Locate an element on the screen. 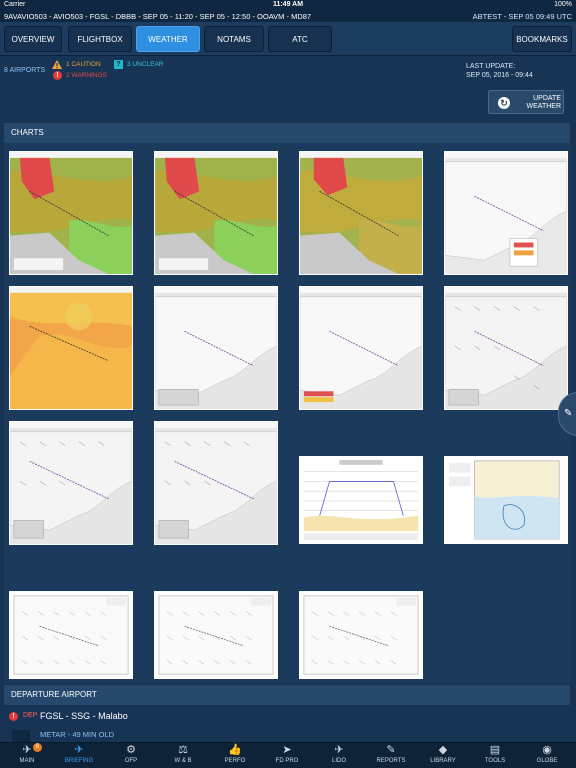 This screenshot has height=768, width=576. tab-tools: ▤ TOOLS is located at coordinates (495, 755).